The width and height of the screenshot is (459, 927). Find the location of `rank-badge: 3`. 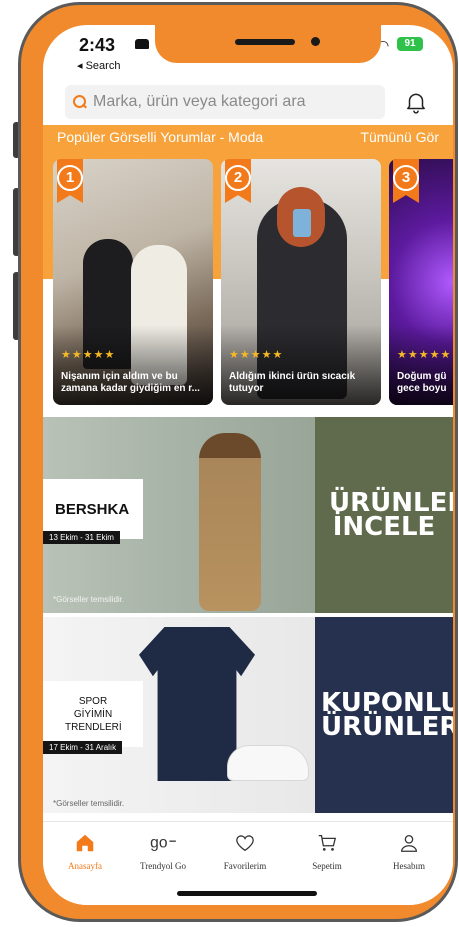

rank-badge: 3 is located at coordinates (406, 181).